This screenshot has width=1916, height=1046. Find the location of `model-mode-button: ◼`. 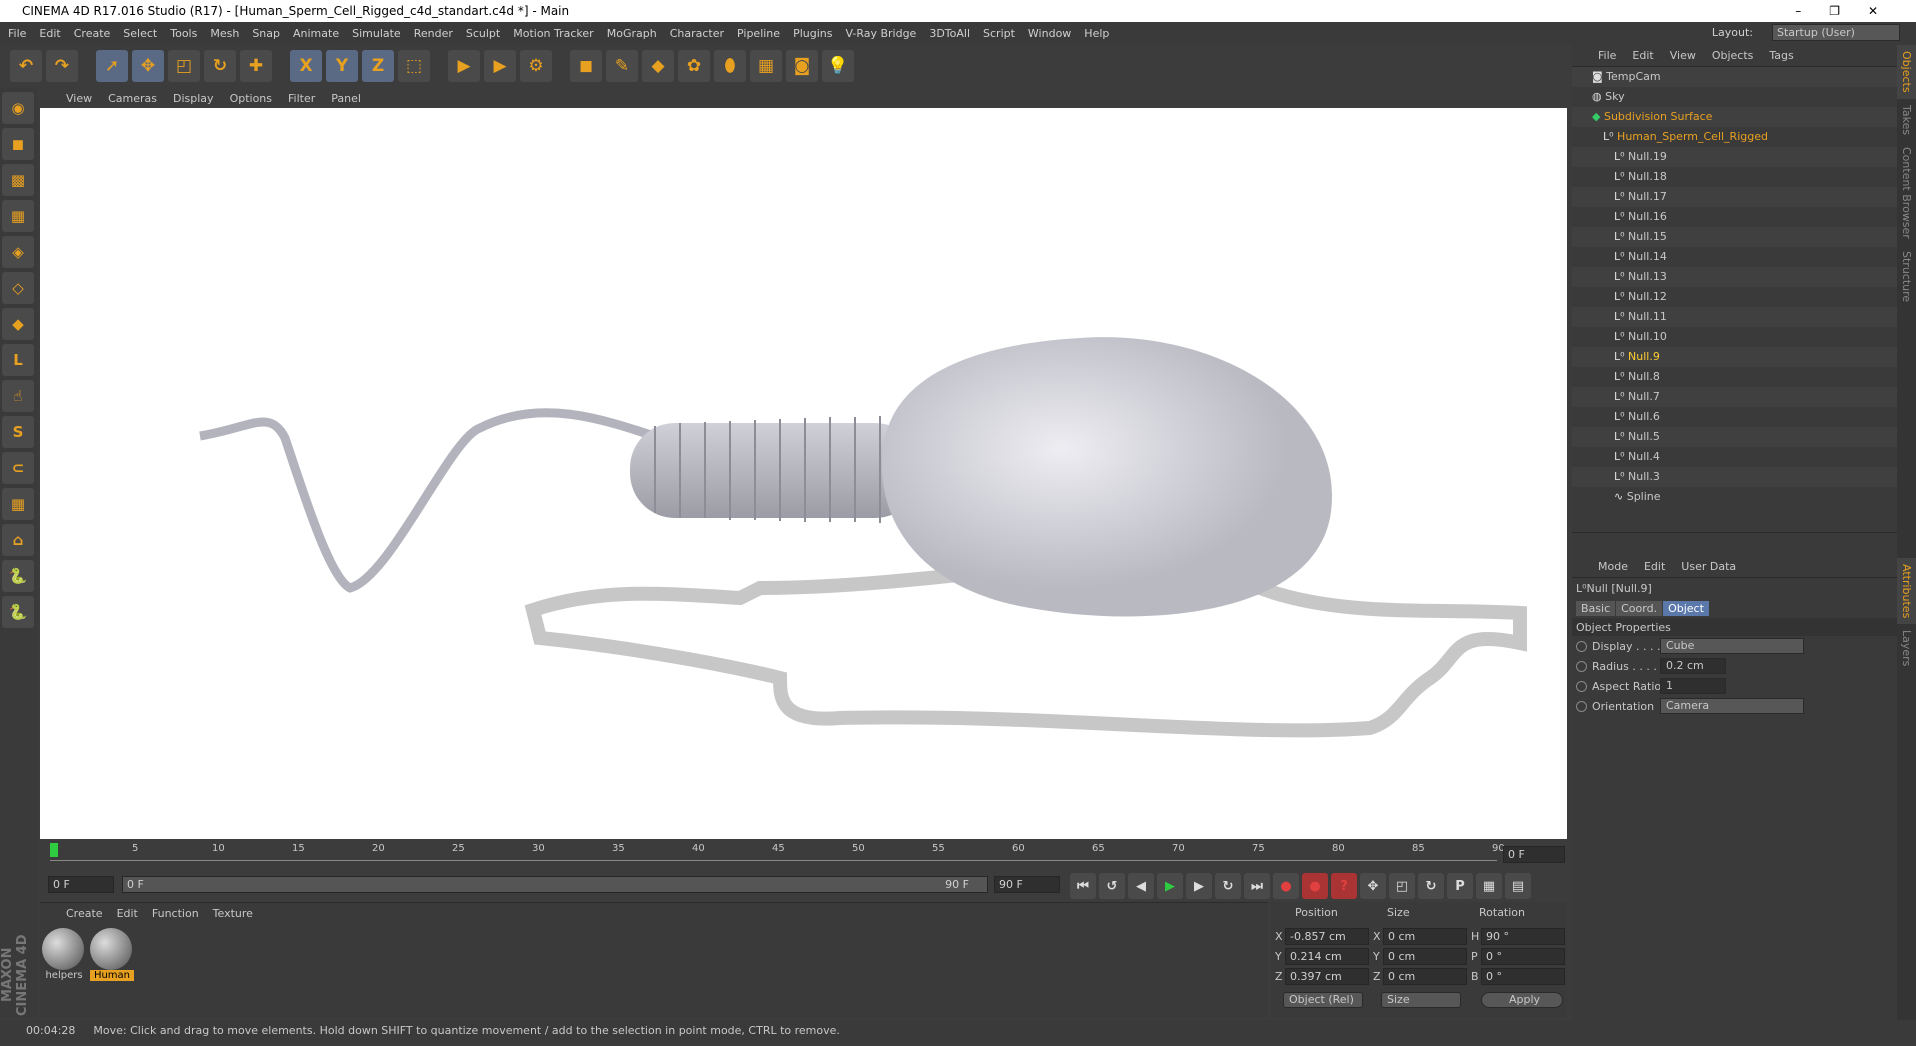

model-mode-button: ◼ is located at coordinates (18, 144).